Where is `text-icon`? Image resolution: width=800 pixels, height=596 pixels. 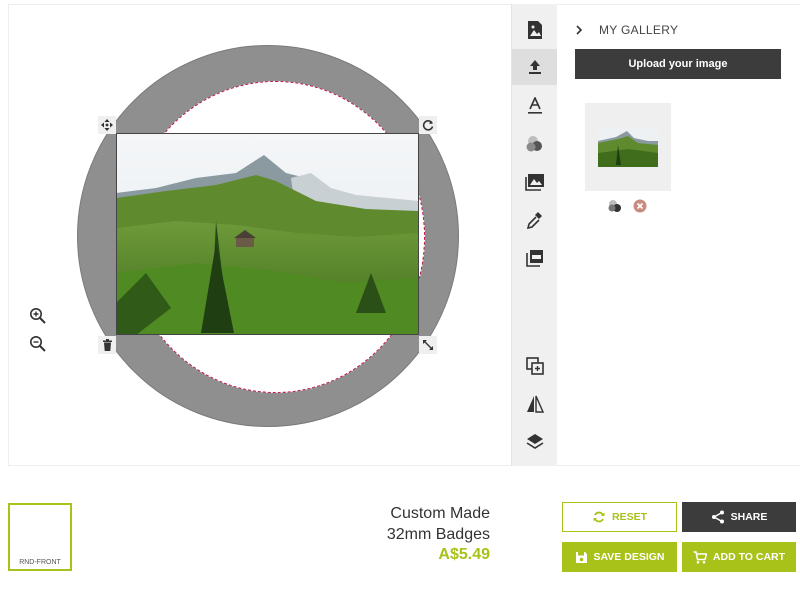 text-icon is located at coordinates (535, 105).